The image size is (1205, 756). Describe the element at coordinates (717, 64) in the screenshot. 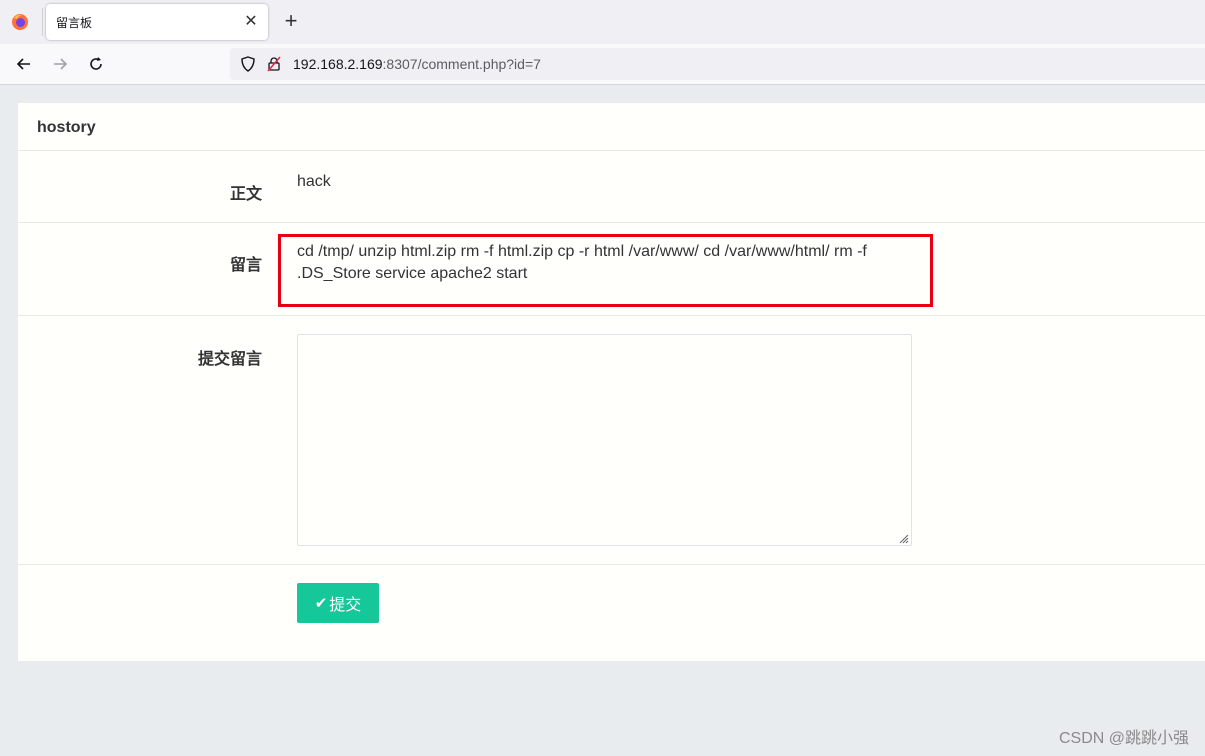

I see `address-bar: 192.168.2.169:8307/comment.php?id=7` at that location.